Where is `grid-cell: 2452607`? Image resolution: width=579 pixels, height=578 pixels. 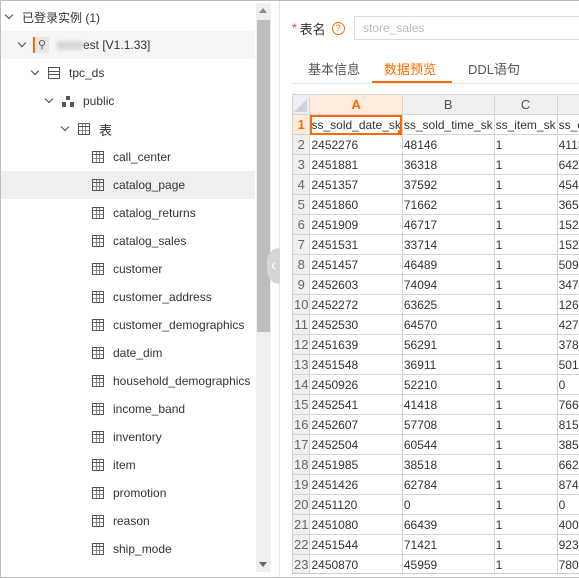 grid-cell: 2452607 is located at coordinates (356, 424).